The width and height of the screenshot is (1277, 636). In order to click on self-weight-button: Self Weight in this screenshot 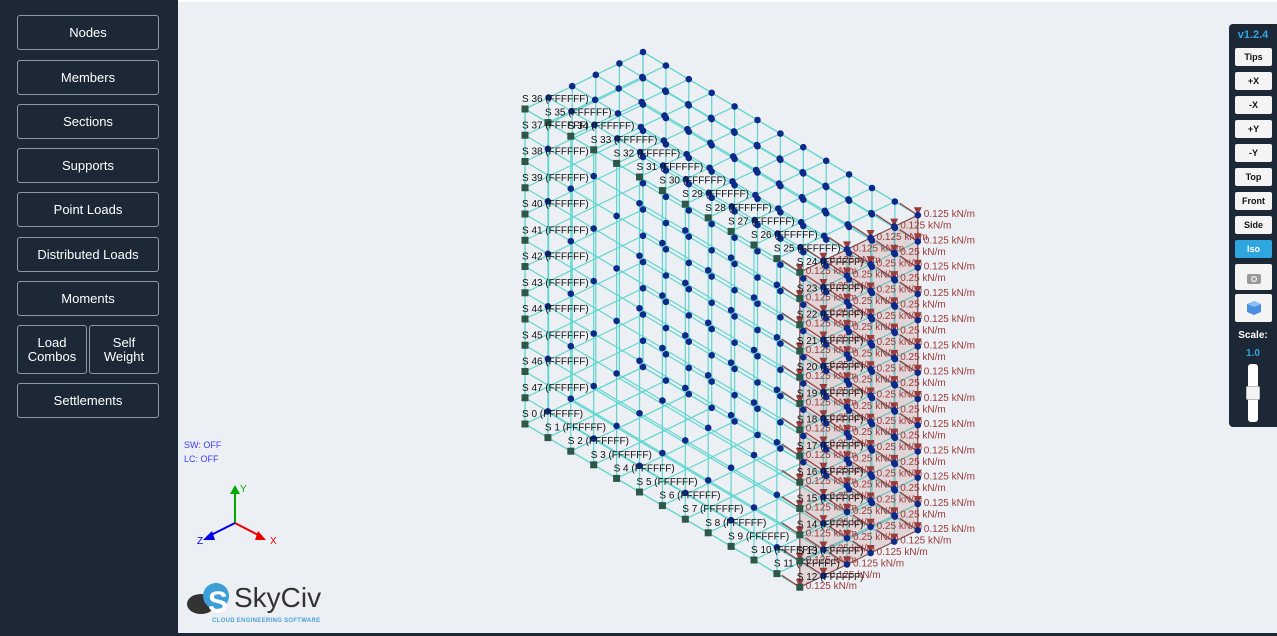, I will do `click(124, 349)`.